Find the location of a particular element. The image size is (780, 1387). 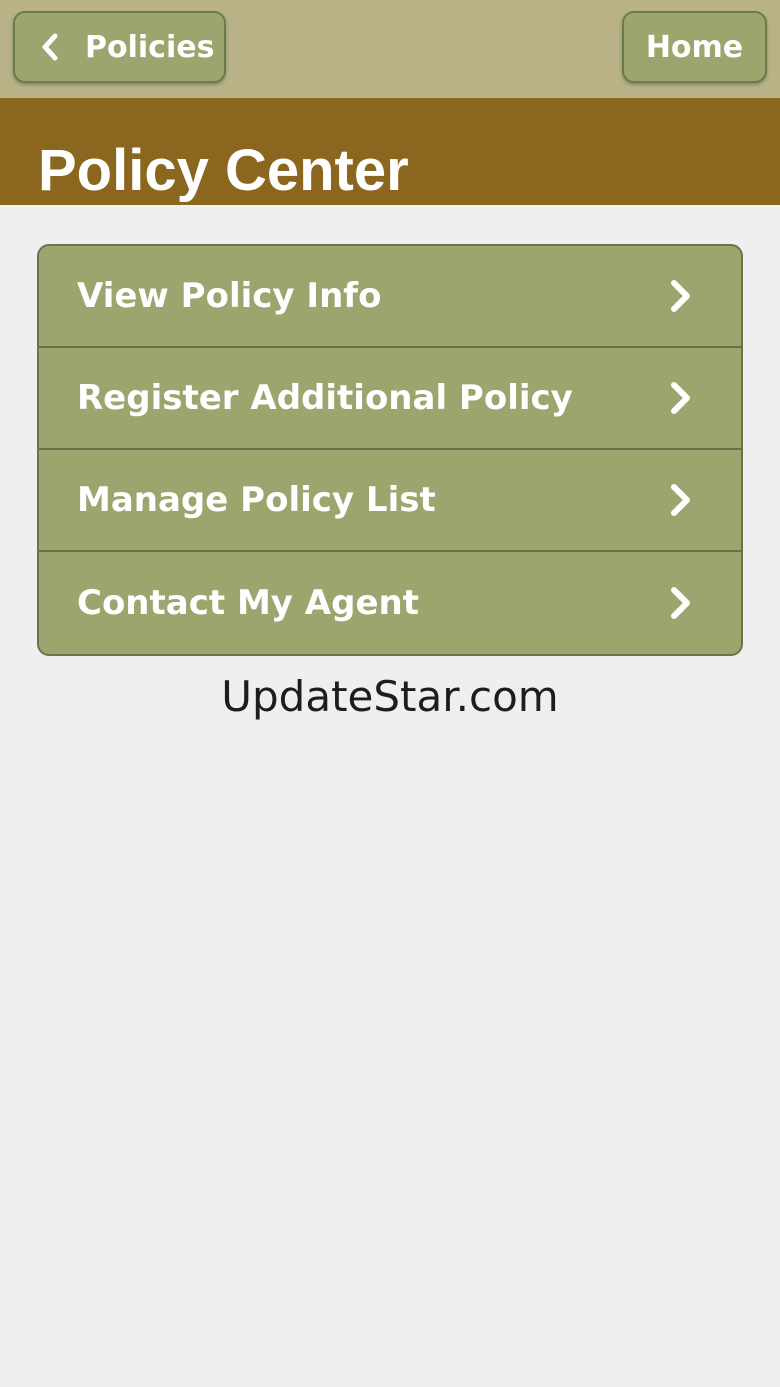

menu-item-label: Register Additional Policy is located at coordinates (325, 398).